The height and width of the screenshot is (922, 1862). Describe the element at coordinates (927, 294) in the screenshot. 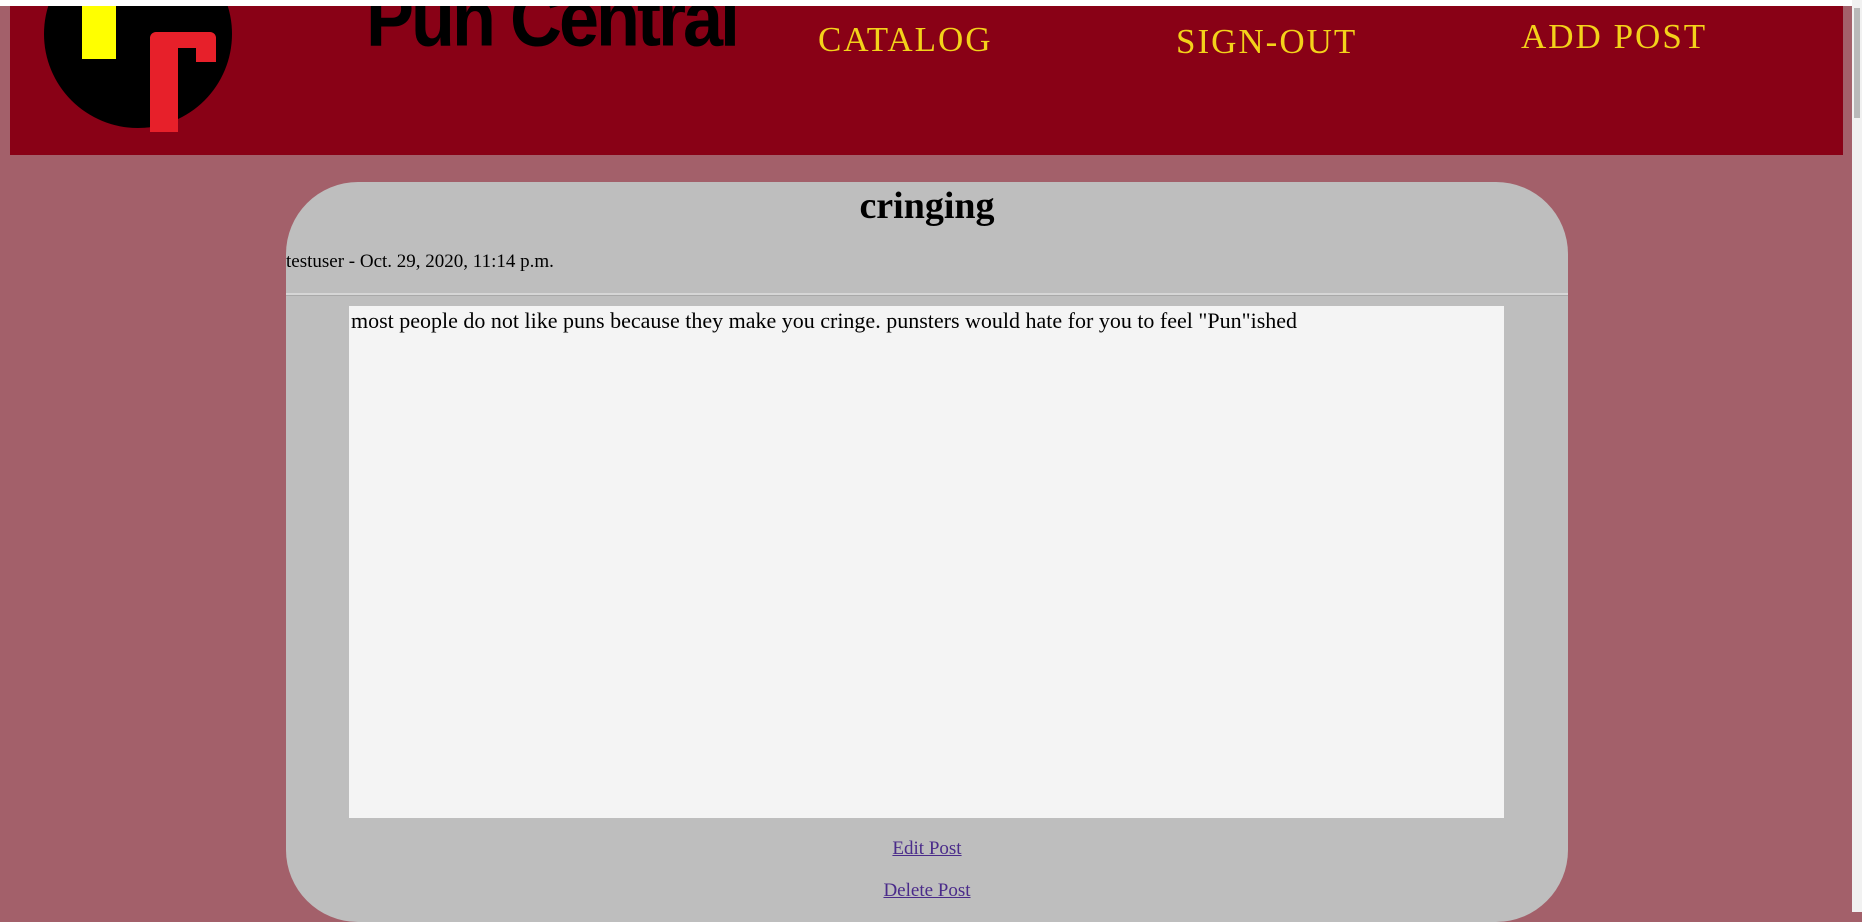

I see `post-divider` at that location.